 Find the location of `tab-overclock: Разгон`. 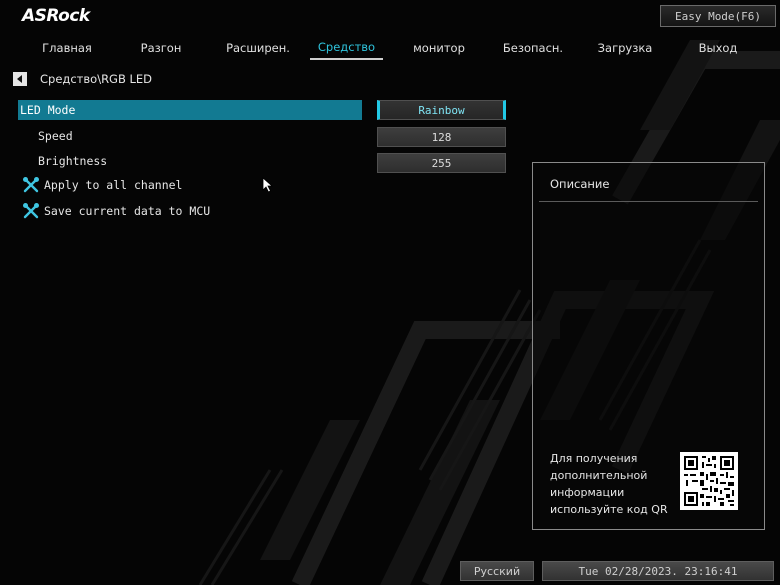

tab-overclock: Разгон is located at coordinates (161, 48).